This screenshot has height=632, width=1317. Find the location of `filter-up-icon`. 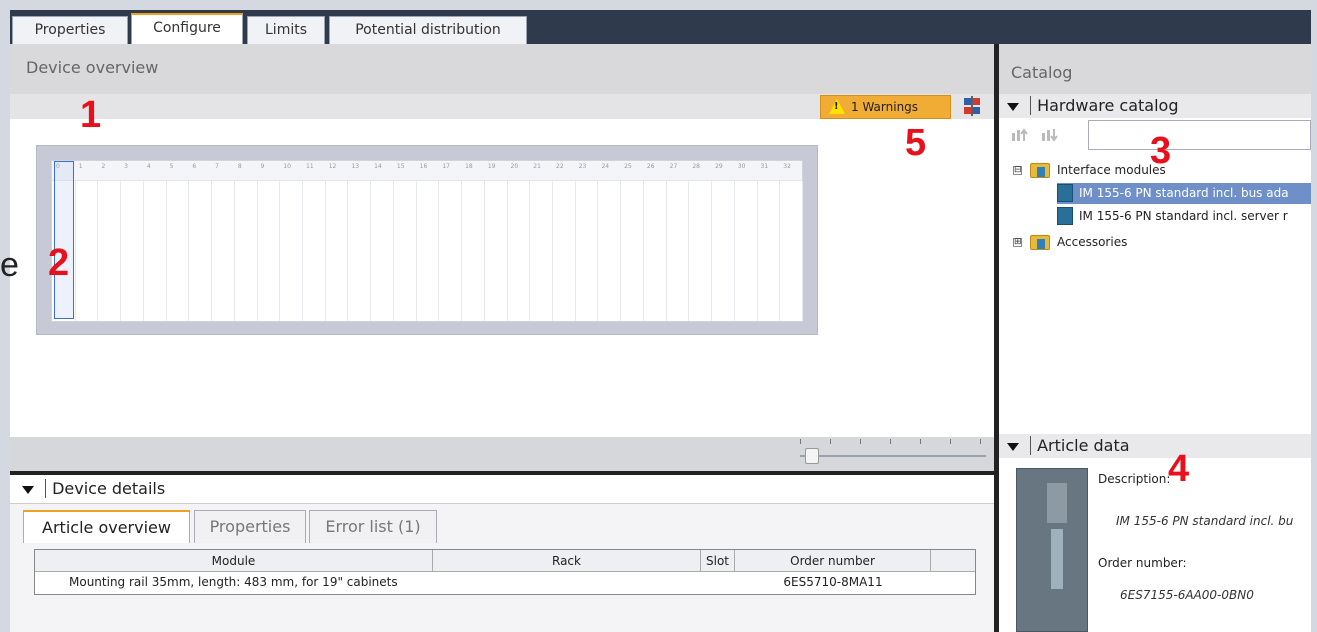

filter-up-icon is located at coordinates (1020, 135).